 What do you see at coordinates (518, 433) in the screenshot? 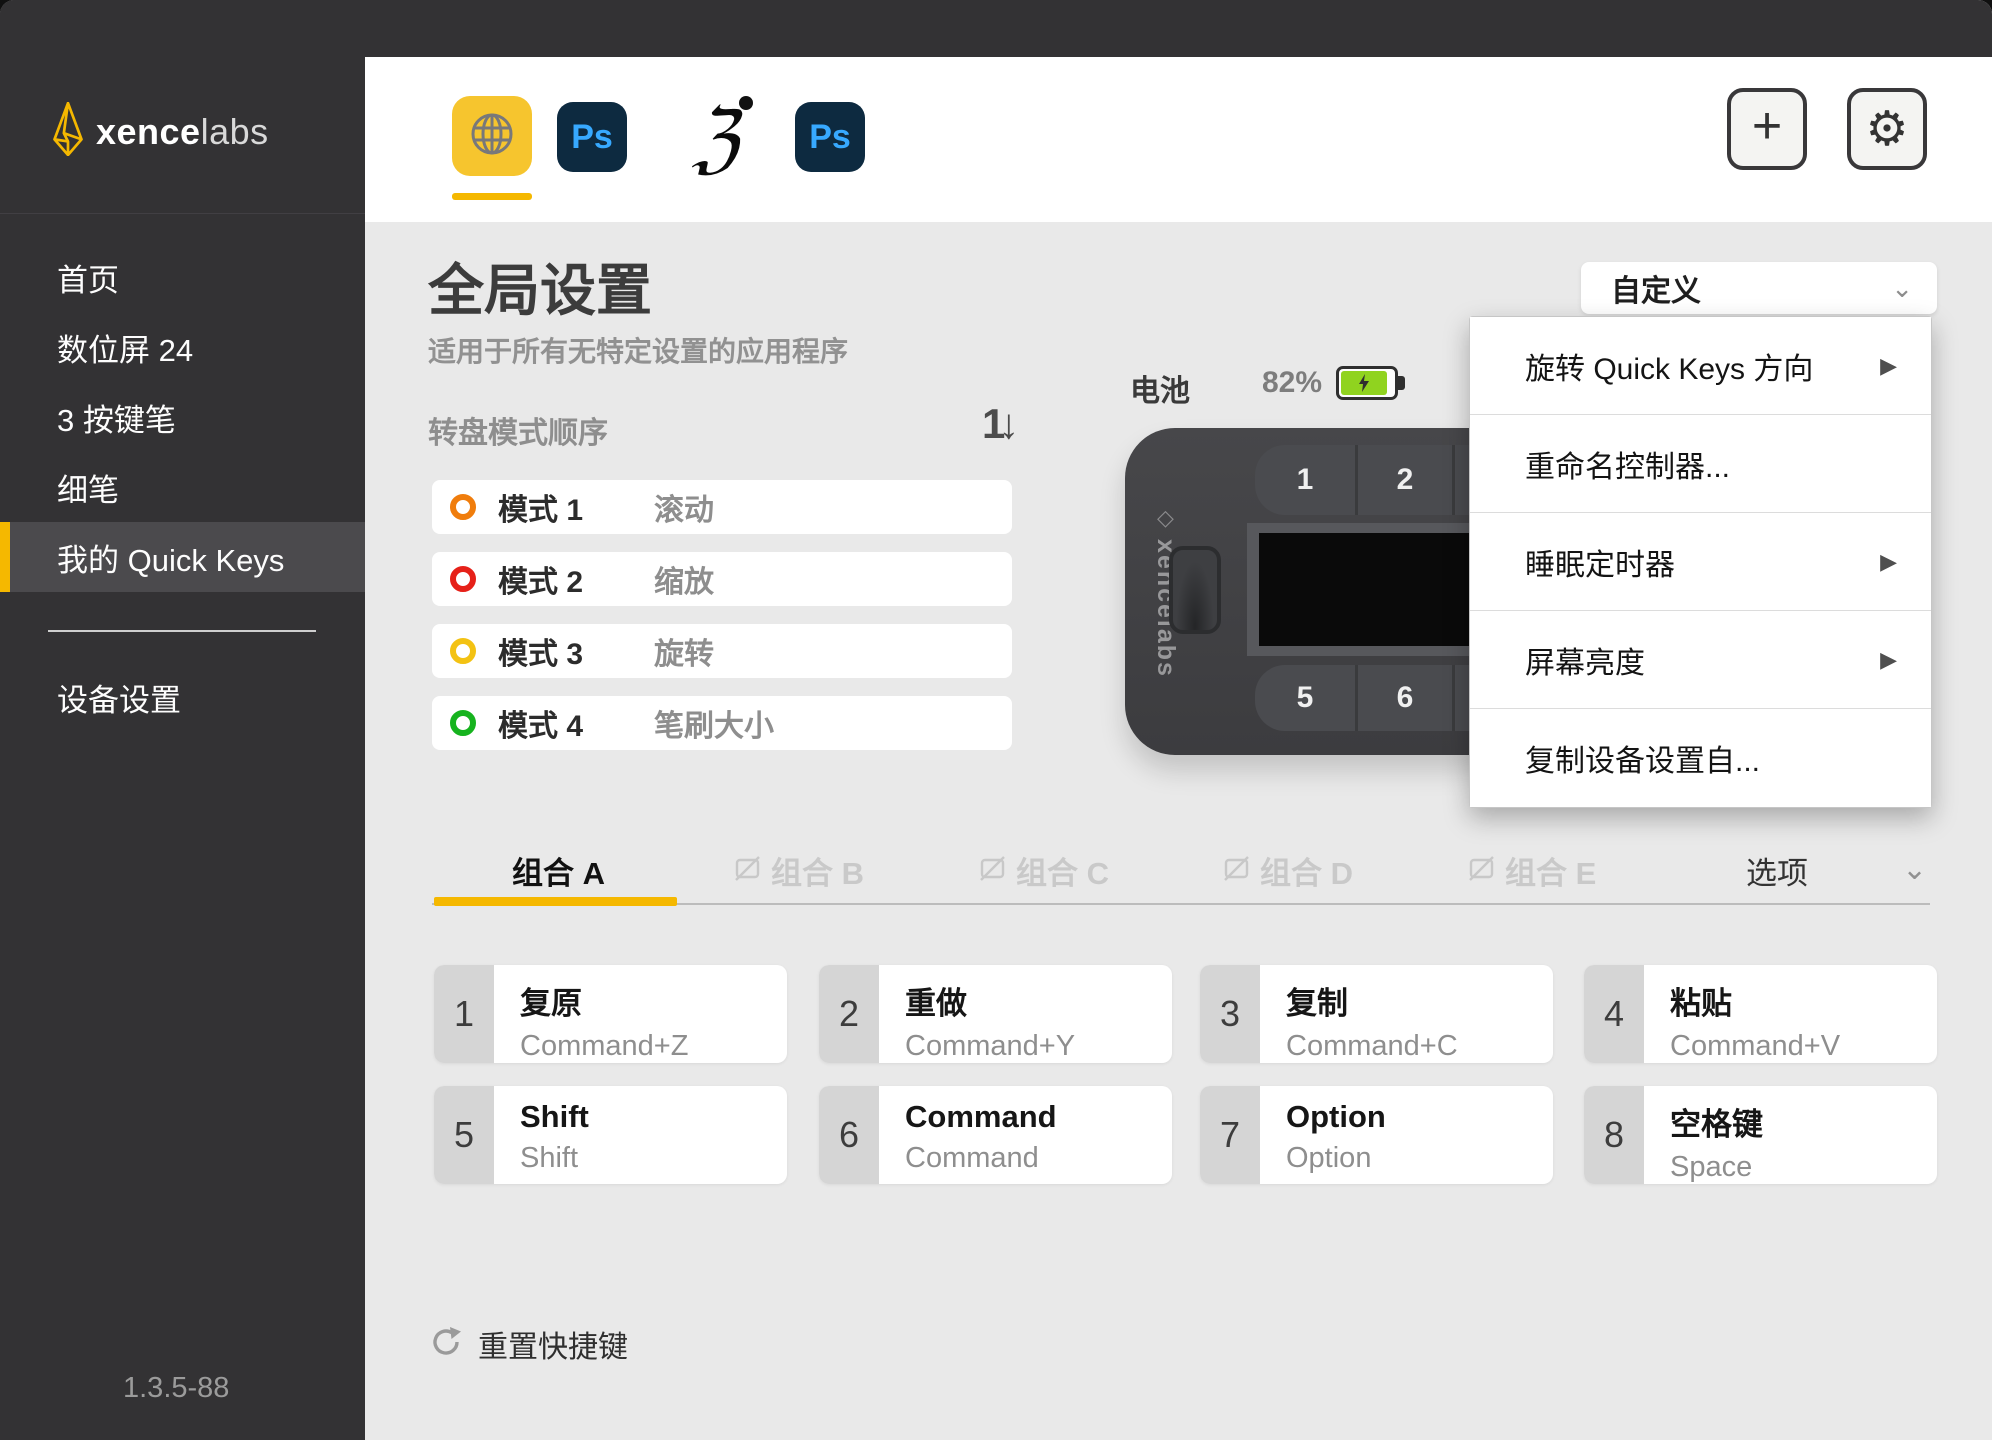
I see `dial-mode-order-header: 转盘模式顺序` at bounding box center [518, 433].